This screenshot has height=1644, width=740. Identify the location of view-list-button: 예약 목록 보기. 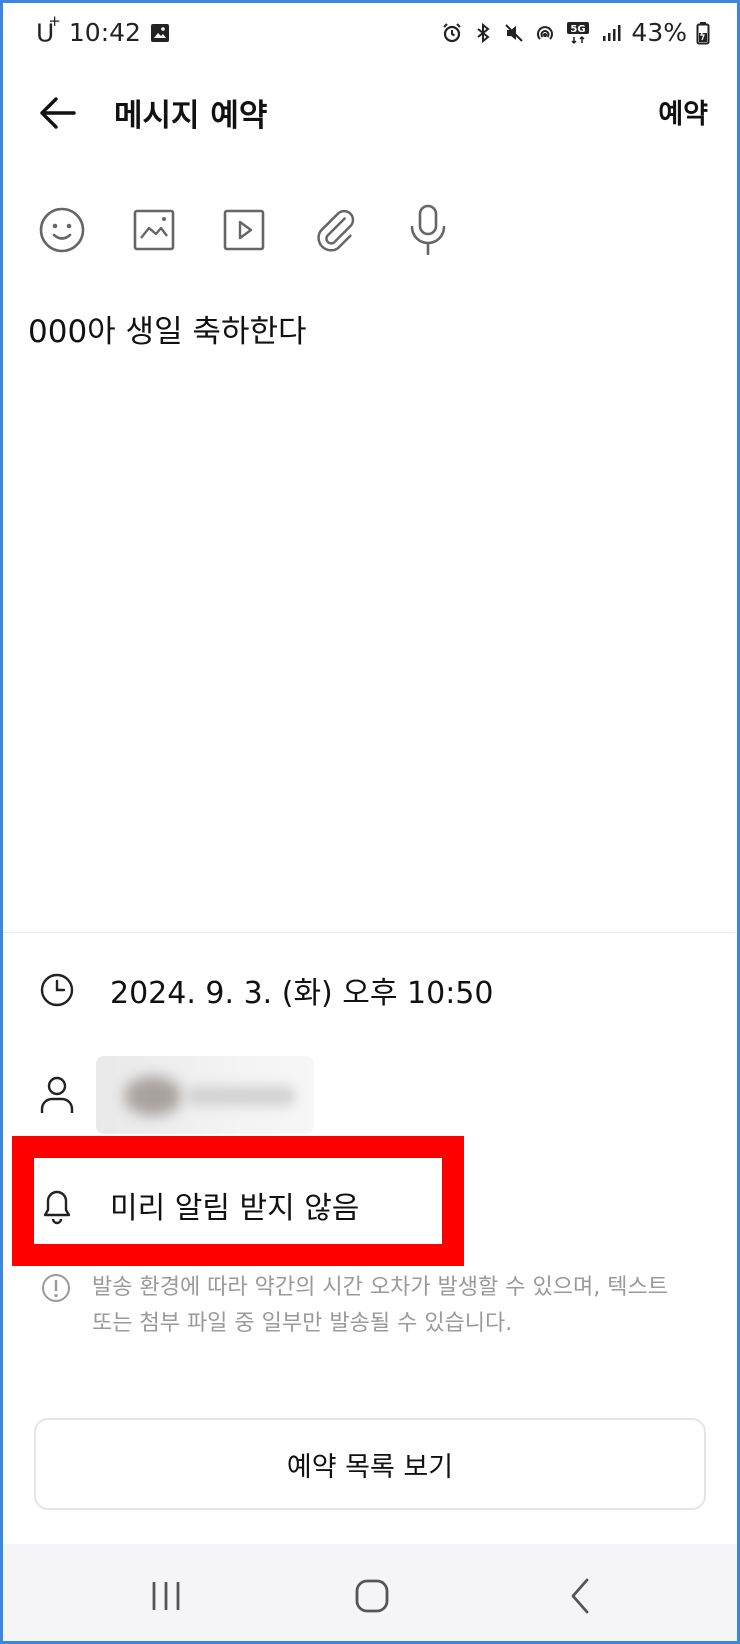
(370, 1464).